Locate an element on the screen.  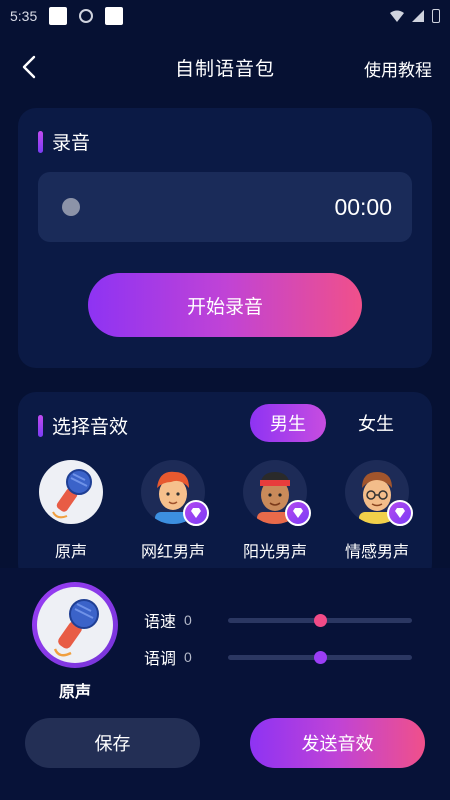
speed-label: 语速 is located at coordinates (160, 621).